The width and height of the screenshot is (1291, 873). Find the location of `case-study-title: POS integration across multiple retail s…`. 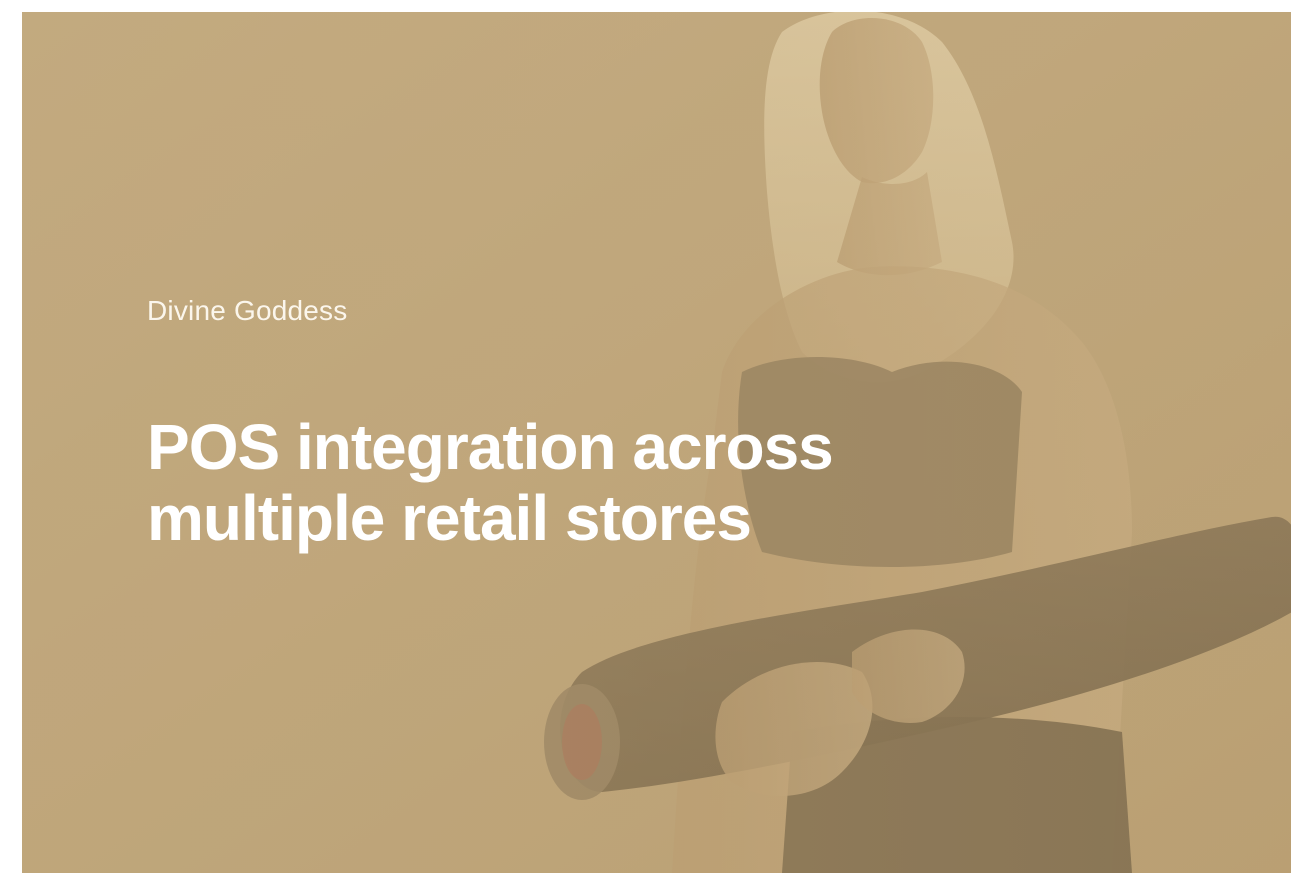

case-study-title: POS integration across multiple retail s… is located at coordinates (537, 483).